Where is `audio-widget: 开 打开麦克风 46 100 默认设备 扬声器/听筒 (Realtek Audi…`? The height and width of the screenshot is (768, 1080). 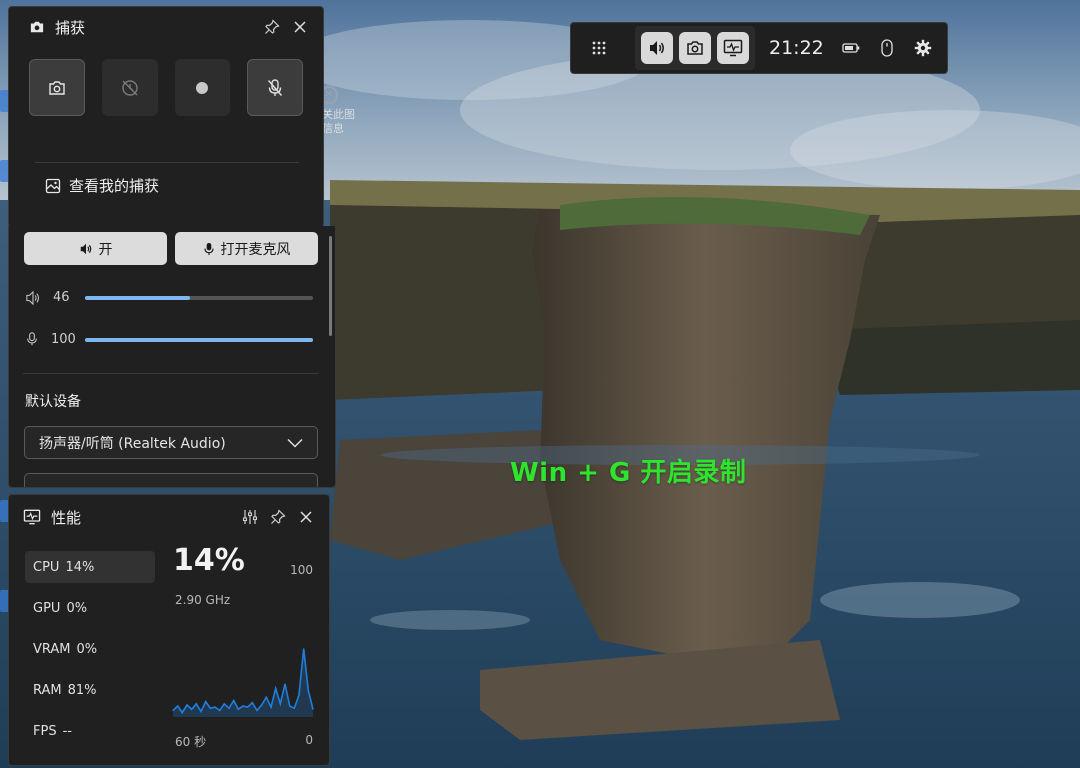
audio-widget: 开 打开麦克风 46 100 默认设备 扬声器/听筒 (Realtek Audi… is located at coordinates (172, 357).